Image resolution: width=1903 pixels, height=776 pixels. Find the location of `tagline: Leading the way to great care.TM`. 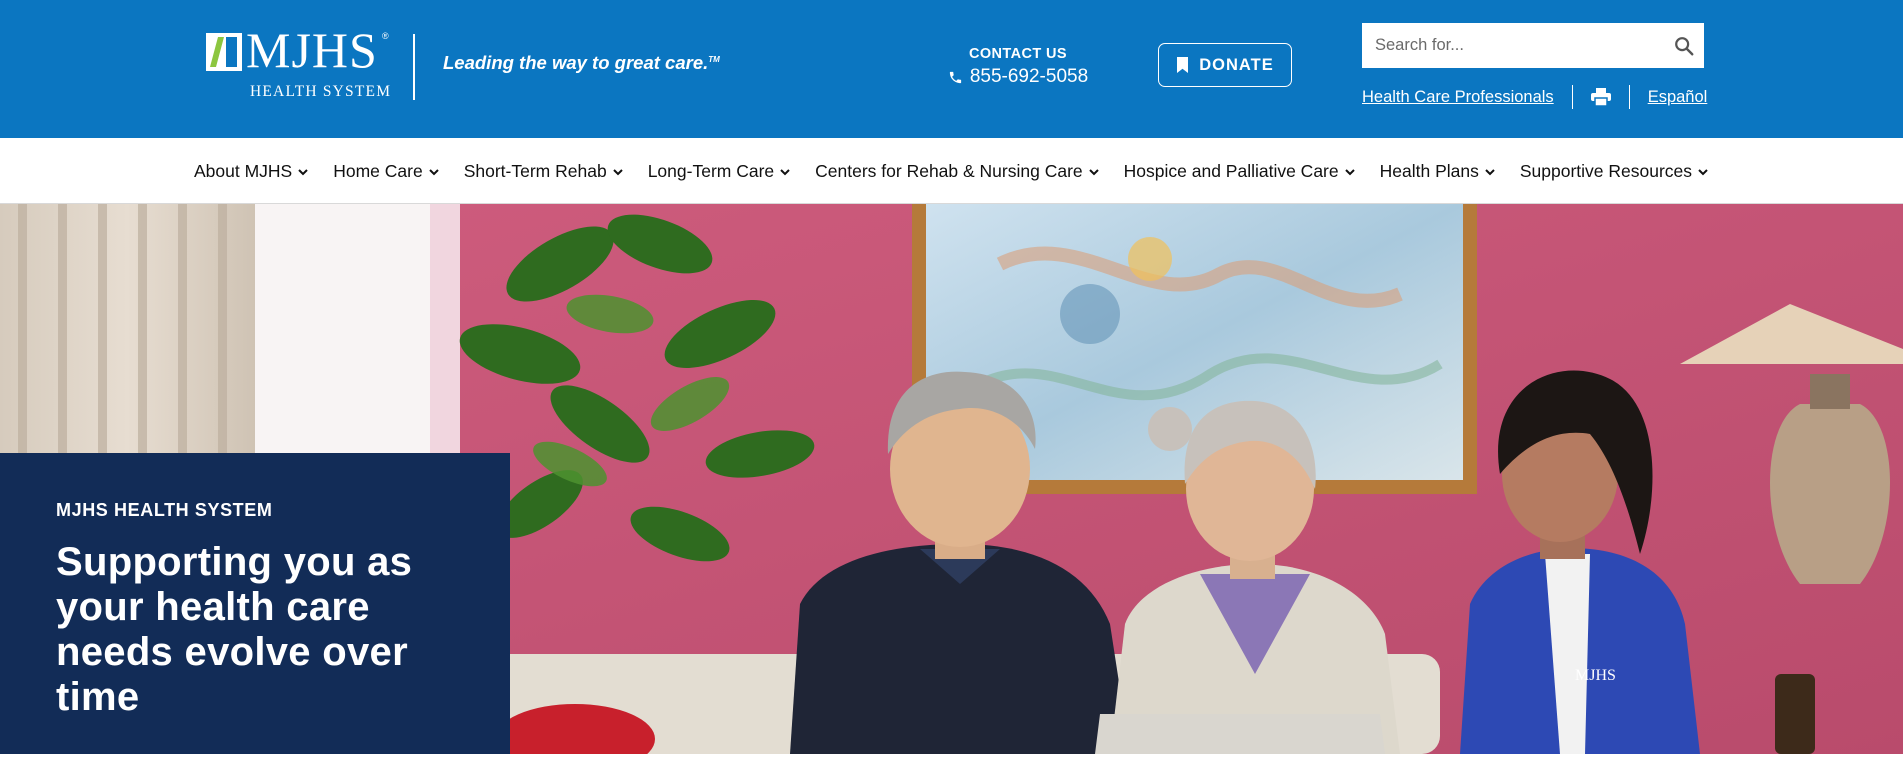

tagline: Leading the way to great care.TM is located at coordinates (581, 63).